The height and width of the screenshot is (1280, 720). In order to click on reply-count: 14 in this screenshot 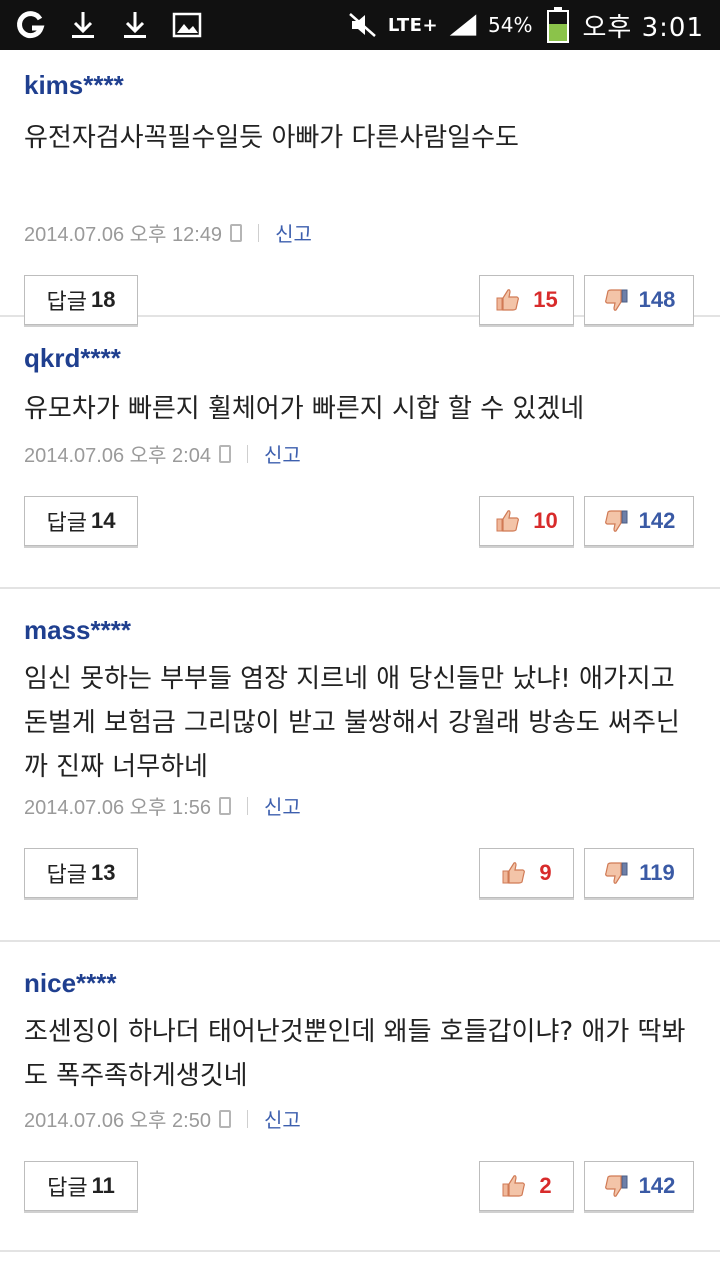, I will do `click(103, 520)`.